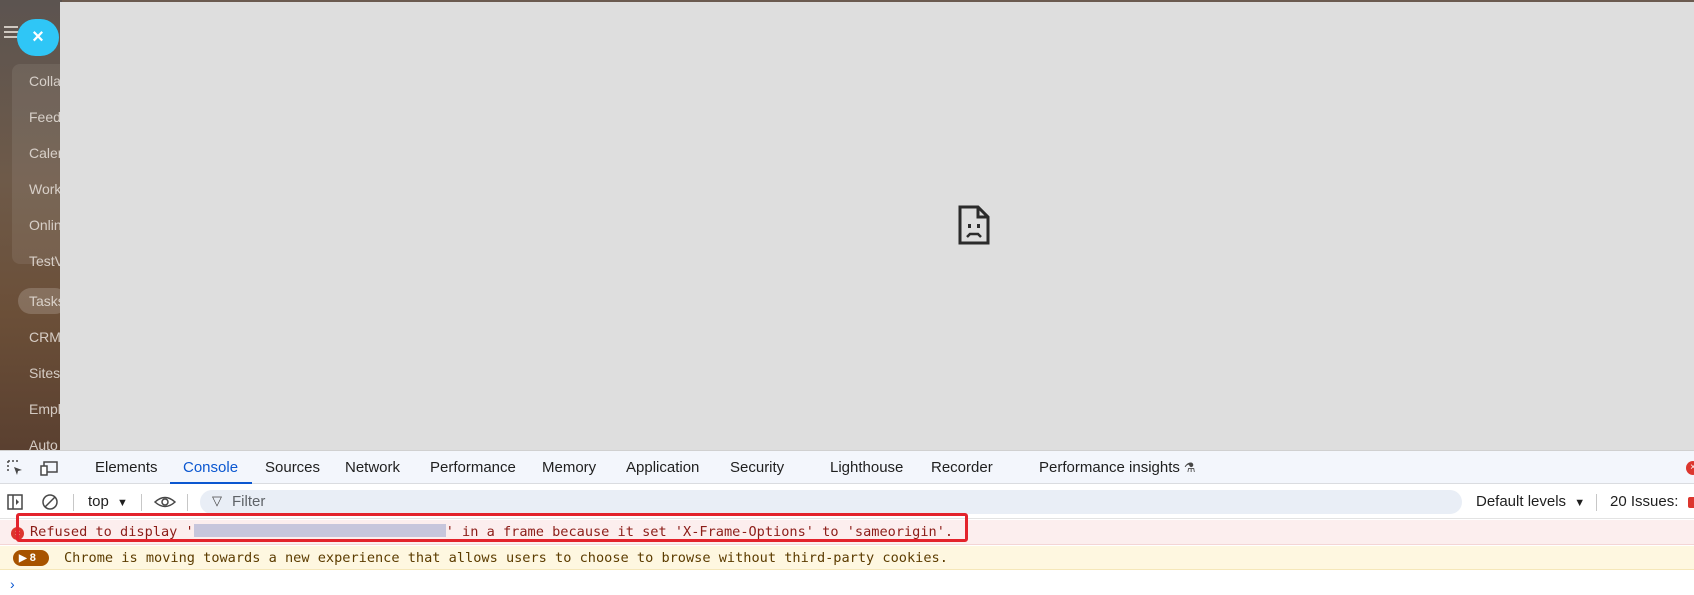 This screenshot has width=1694, height=595. What do you see at coordinates (292, 467) in the screenshot?
I see `tab-sources: Sources` at bounding box center [292, 467].